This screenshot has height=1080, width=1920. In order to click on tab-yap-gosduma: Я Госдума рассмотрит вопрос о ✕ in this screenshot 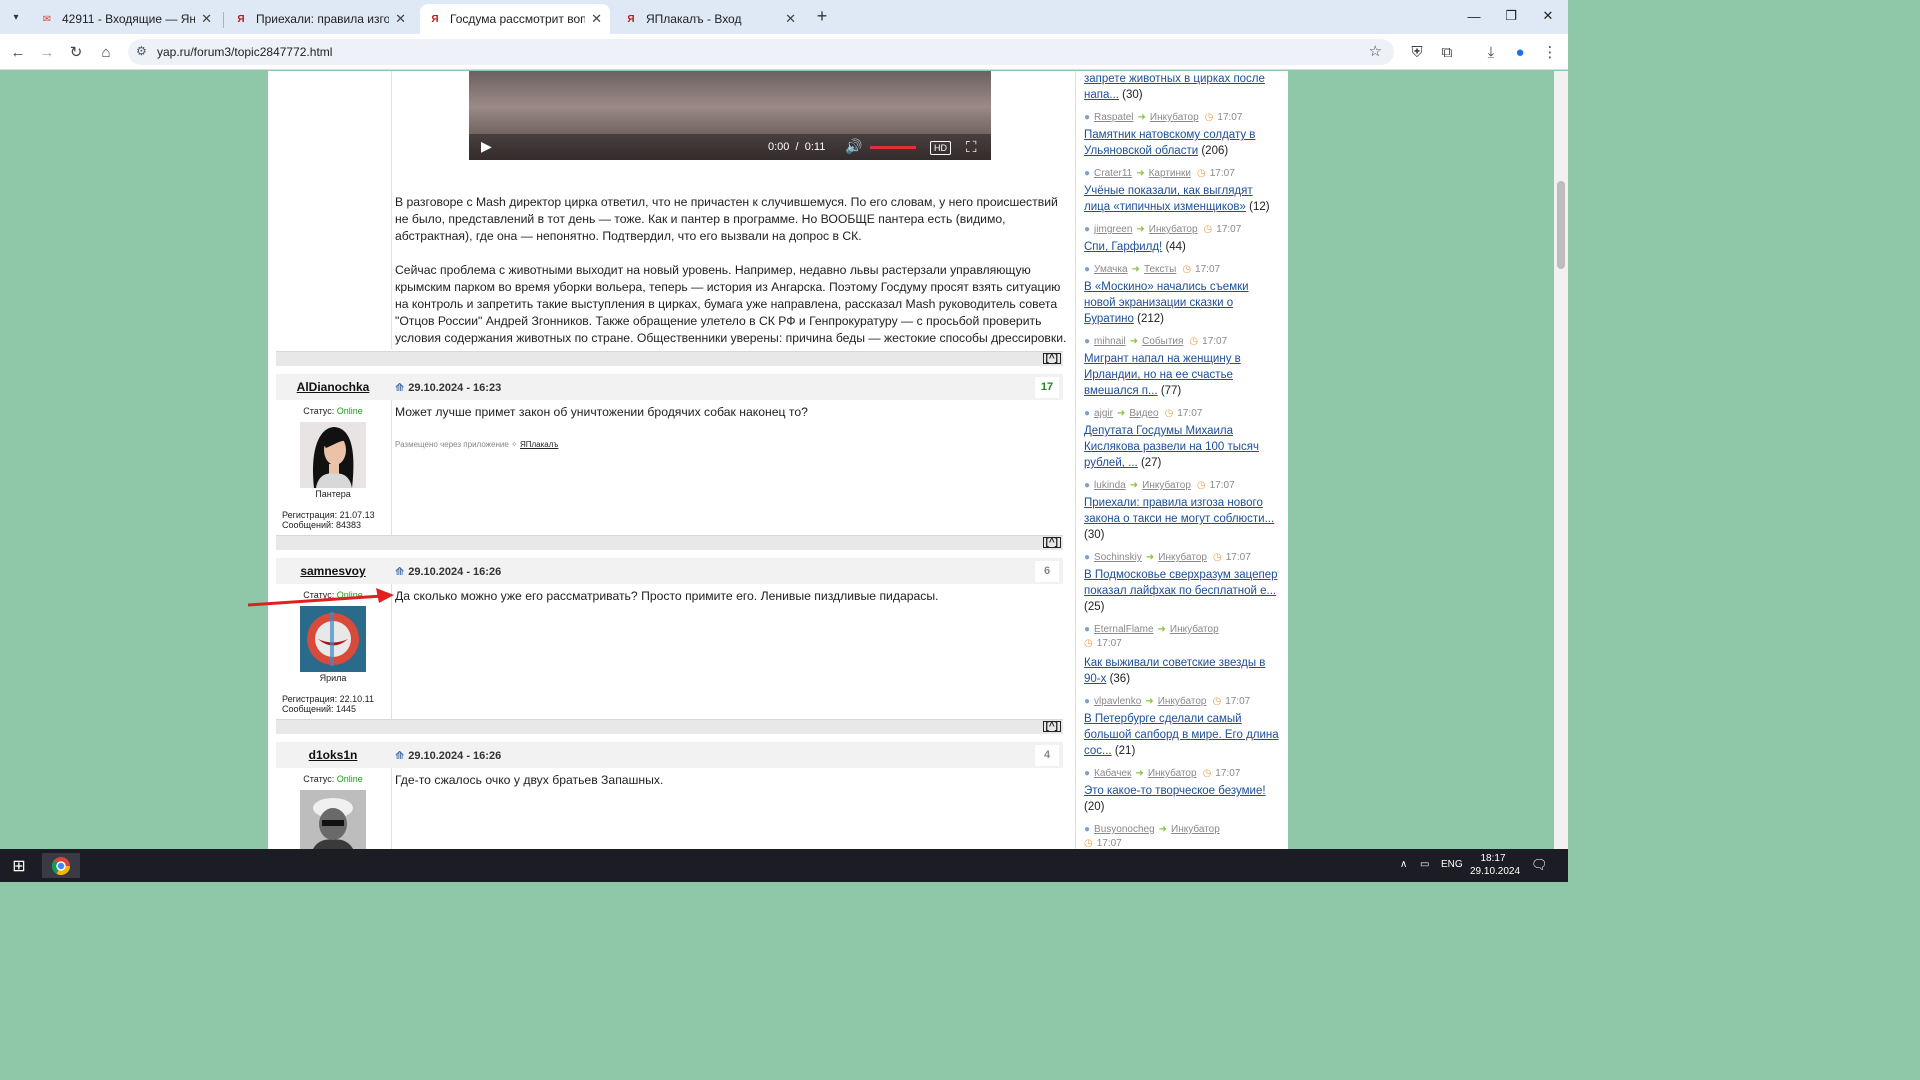, I will do `click(515, 19)`.